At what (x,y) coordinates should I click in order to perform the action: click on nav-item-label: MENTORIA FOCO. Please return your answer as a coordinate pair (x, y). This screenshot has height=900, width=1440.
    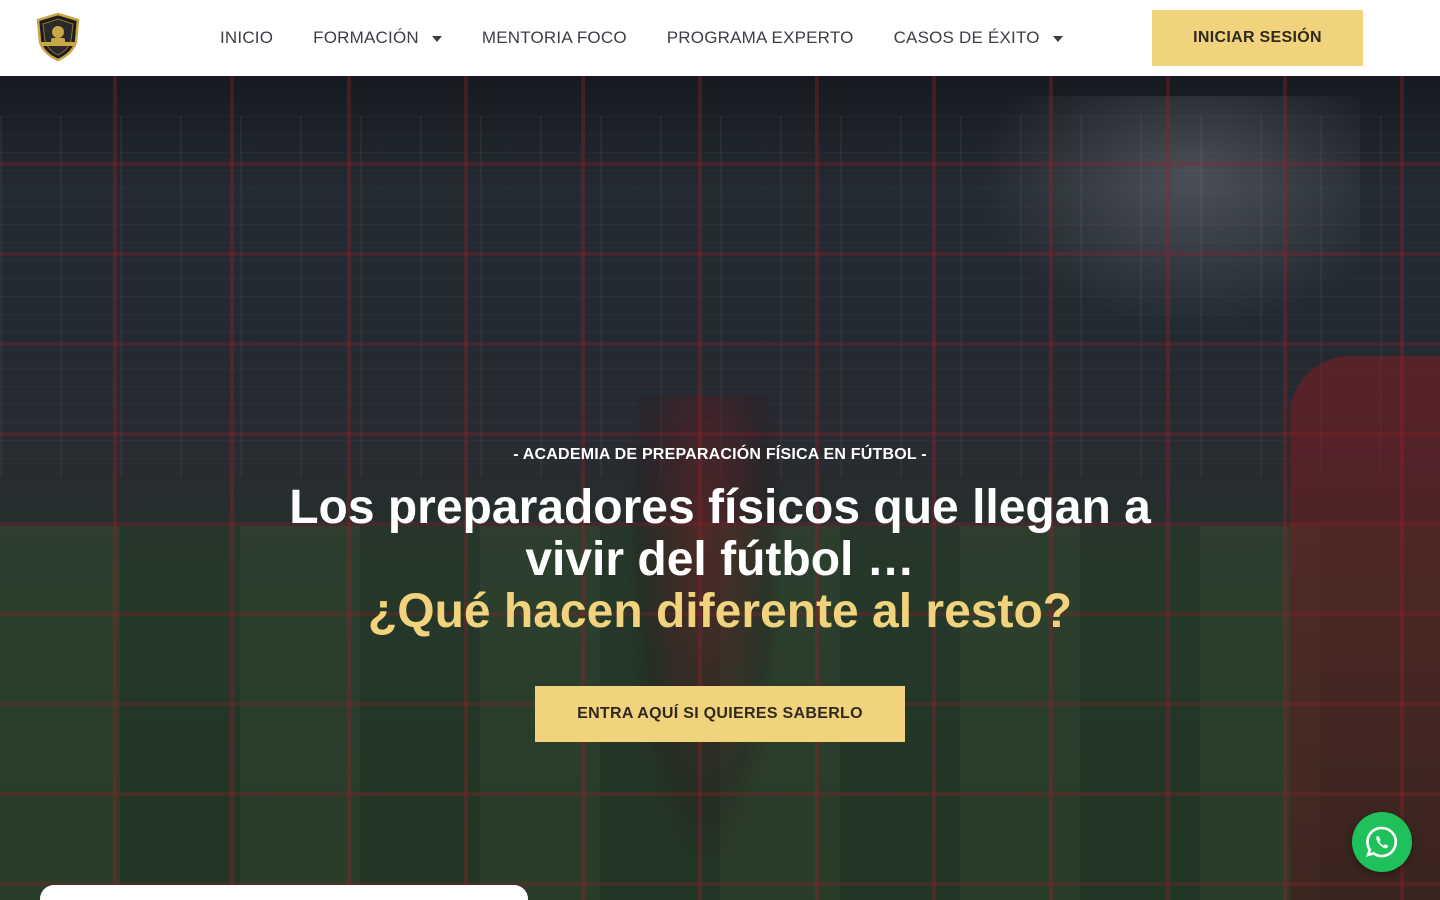
    Looking at the image, I should click on (554, 37).